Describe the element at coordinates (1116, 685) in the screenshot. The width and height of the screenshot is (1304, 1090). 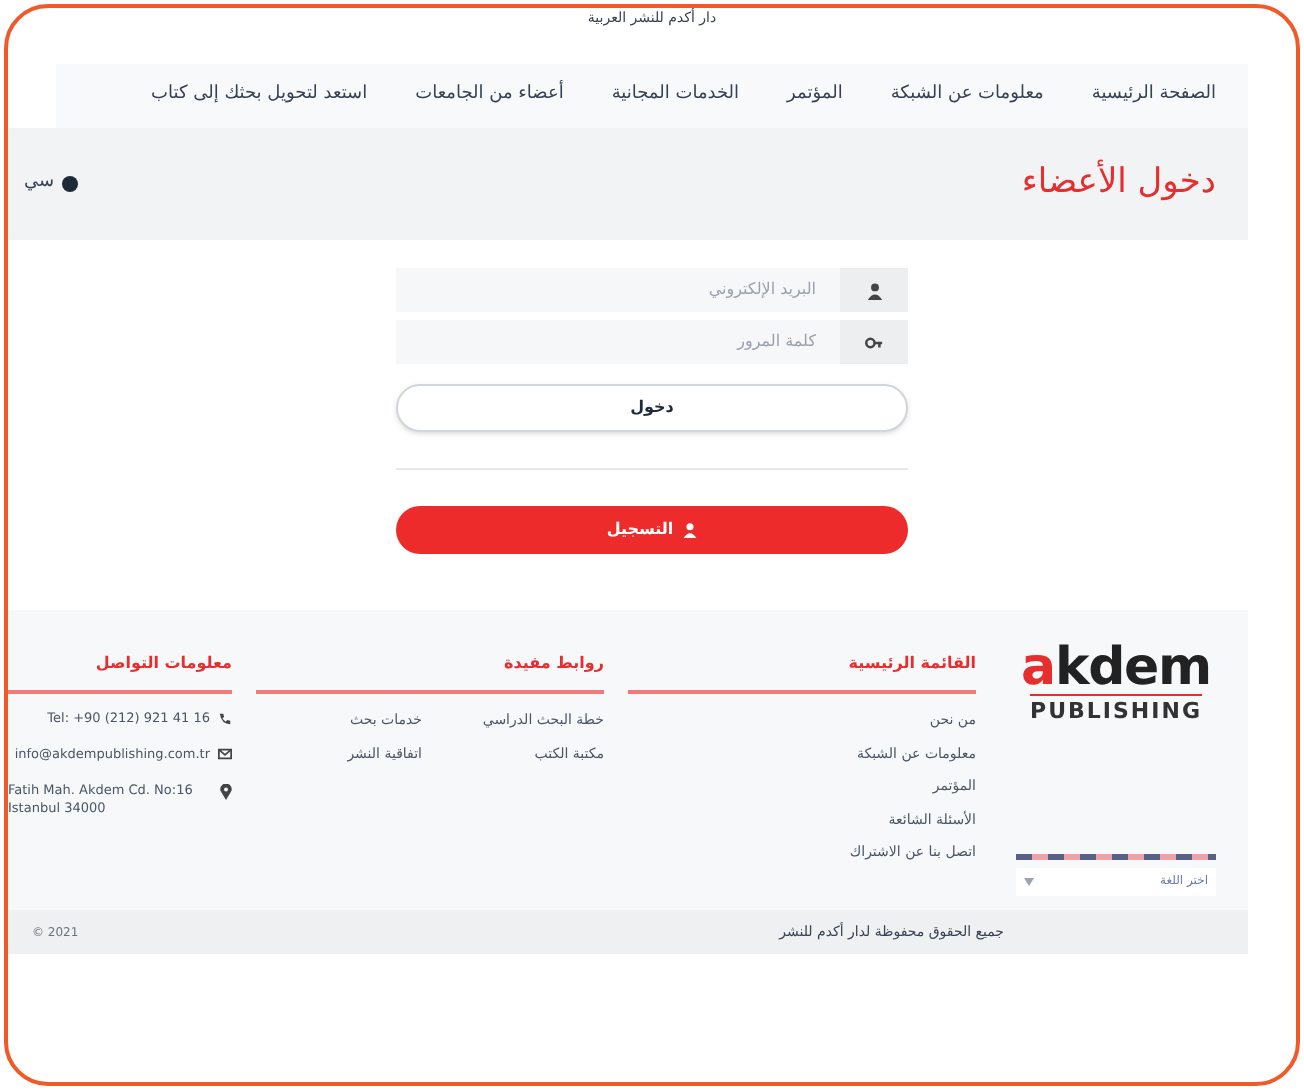
I see `publisher-logo: akdem PUBLISHING` at that location.